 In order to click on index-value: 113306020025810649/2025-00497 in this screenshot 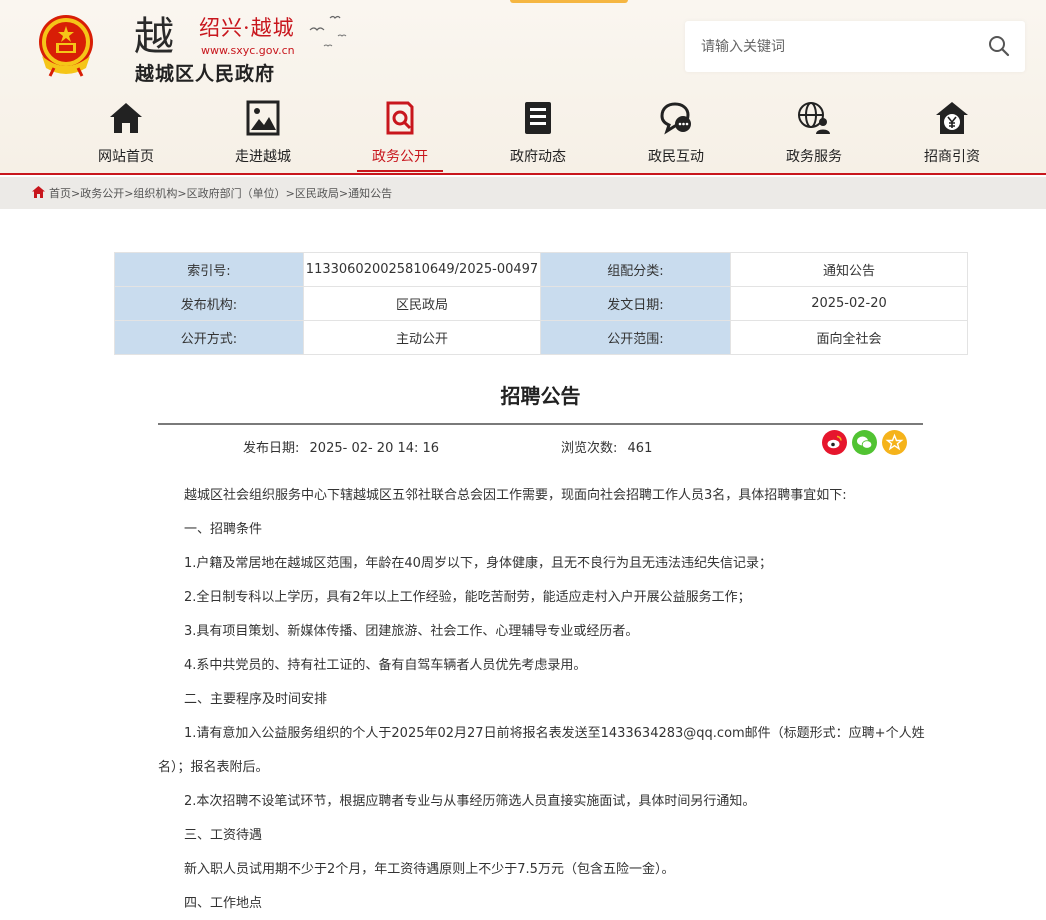, I will do `click(422, 269)`.